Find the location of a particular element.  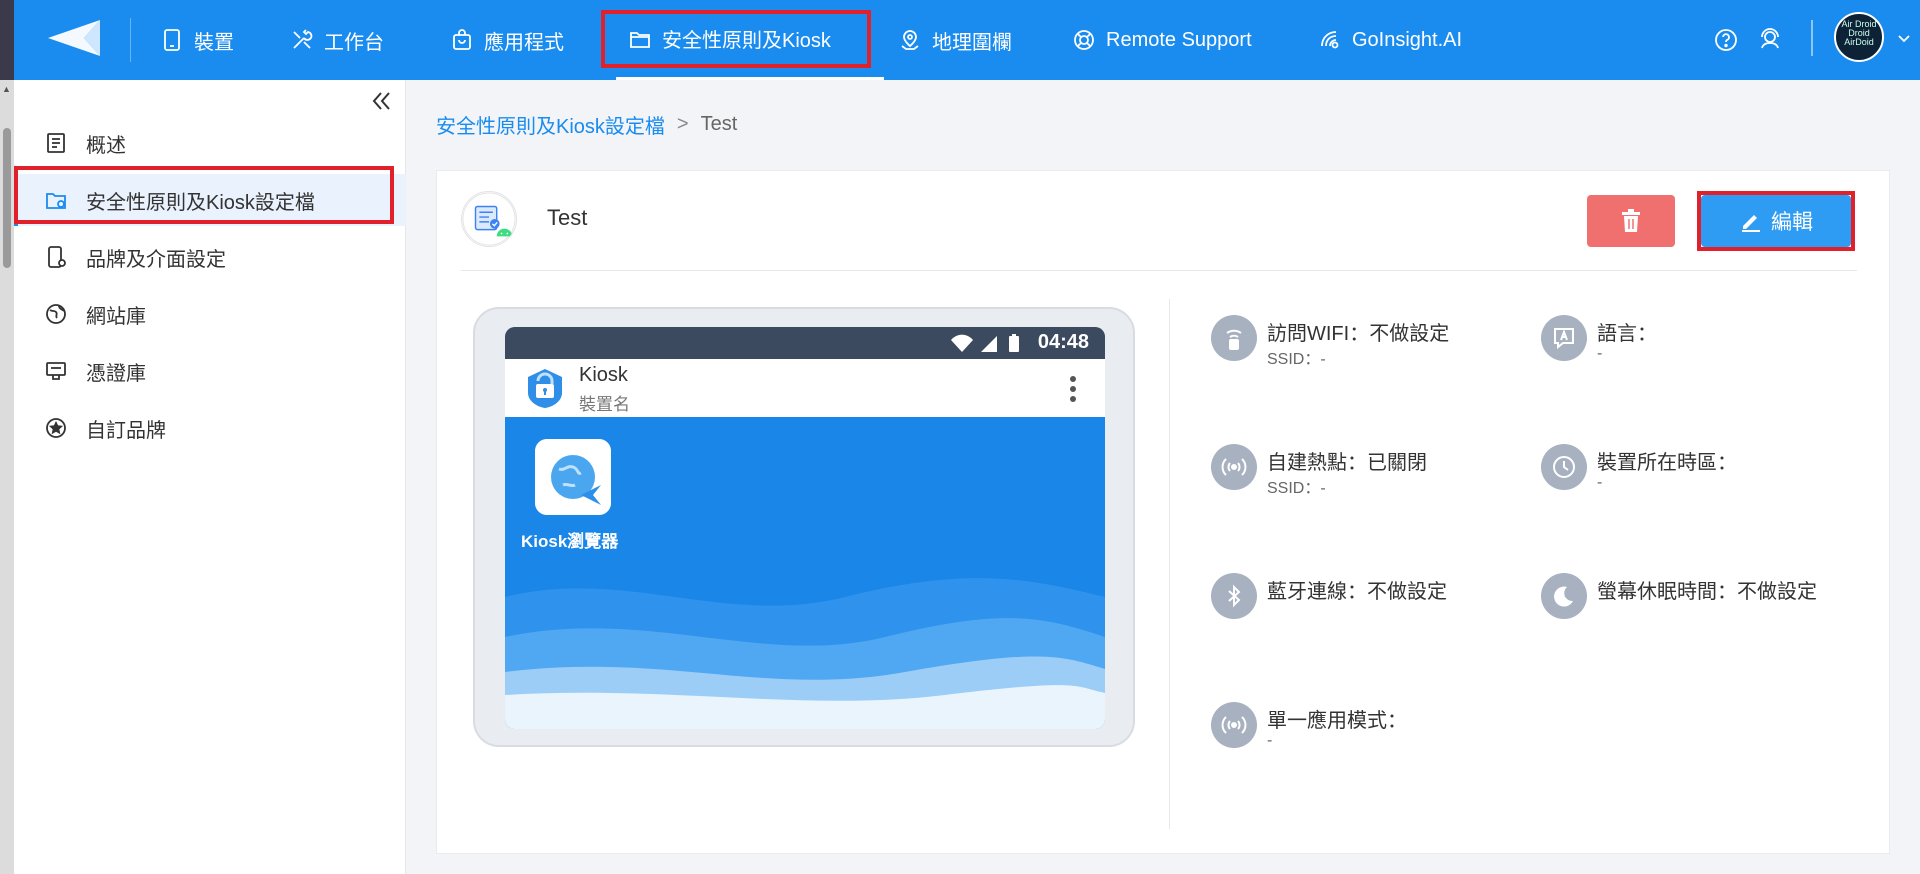

kiosk-lock-icon is located at coordinates (545, 388).